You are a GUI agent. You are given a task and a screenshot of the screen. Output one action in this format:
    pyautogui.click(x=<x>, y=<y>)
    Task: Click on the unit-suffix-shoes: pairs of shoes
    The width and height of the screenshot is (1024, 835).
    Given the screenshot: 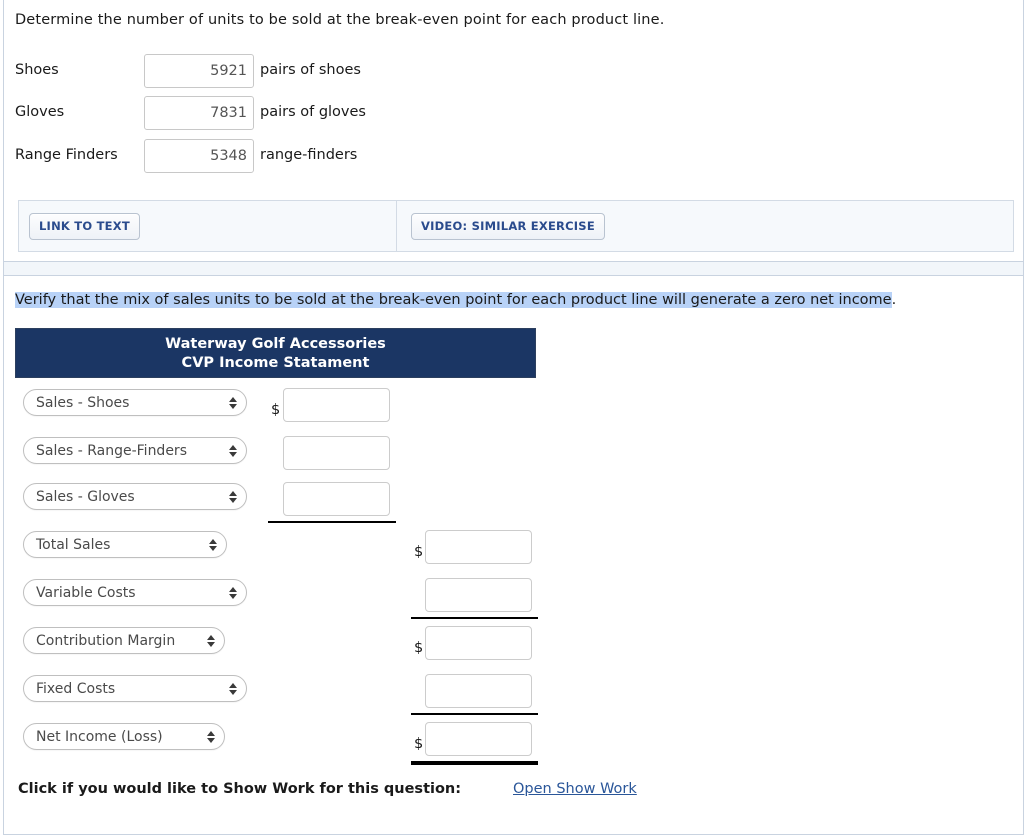 What is the action you would take?
    pyautogui.click(x=310, y=70)
    